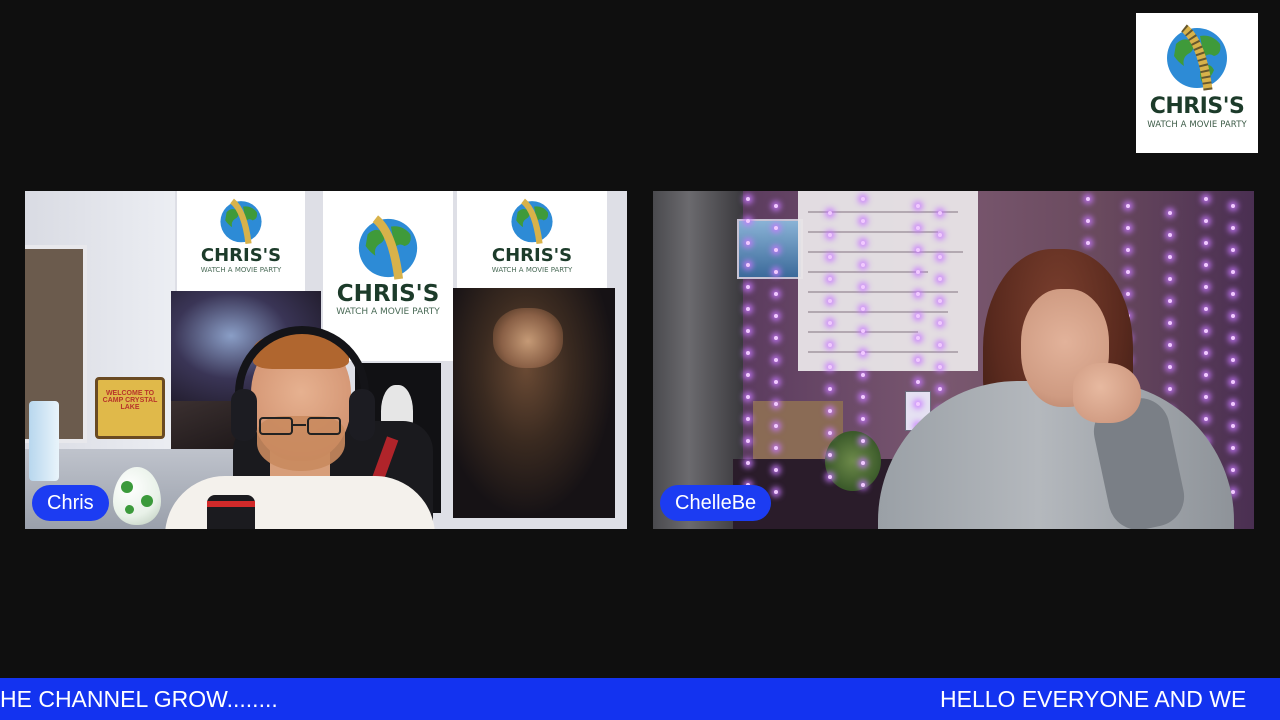 Image resolution: width=1280 pixels, height=720 pixels. What do you see at coordinates (853, 461) in the screenshot?
I see `plant` at bounding box center [853, 461].